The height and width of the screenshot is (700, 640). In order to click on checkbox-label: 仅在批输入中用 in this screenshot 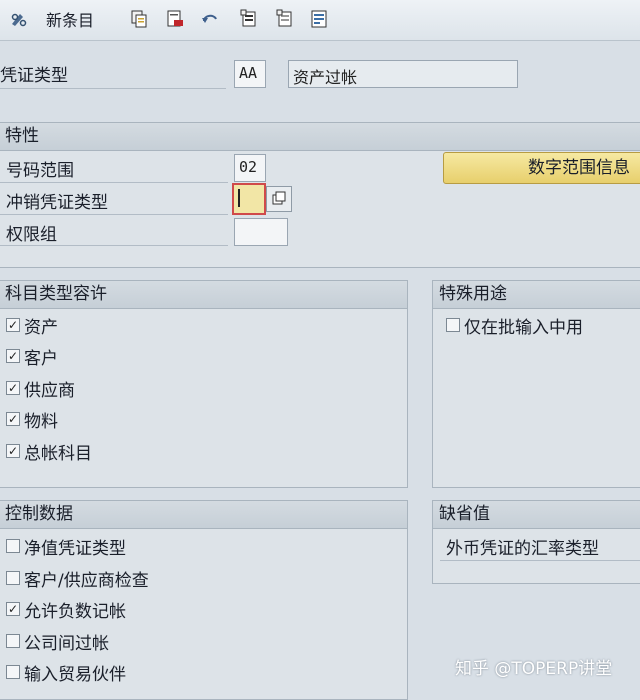, I will do `click(523, 327)`.